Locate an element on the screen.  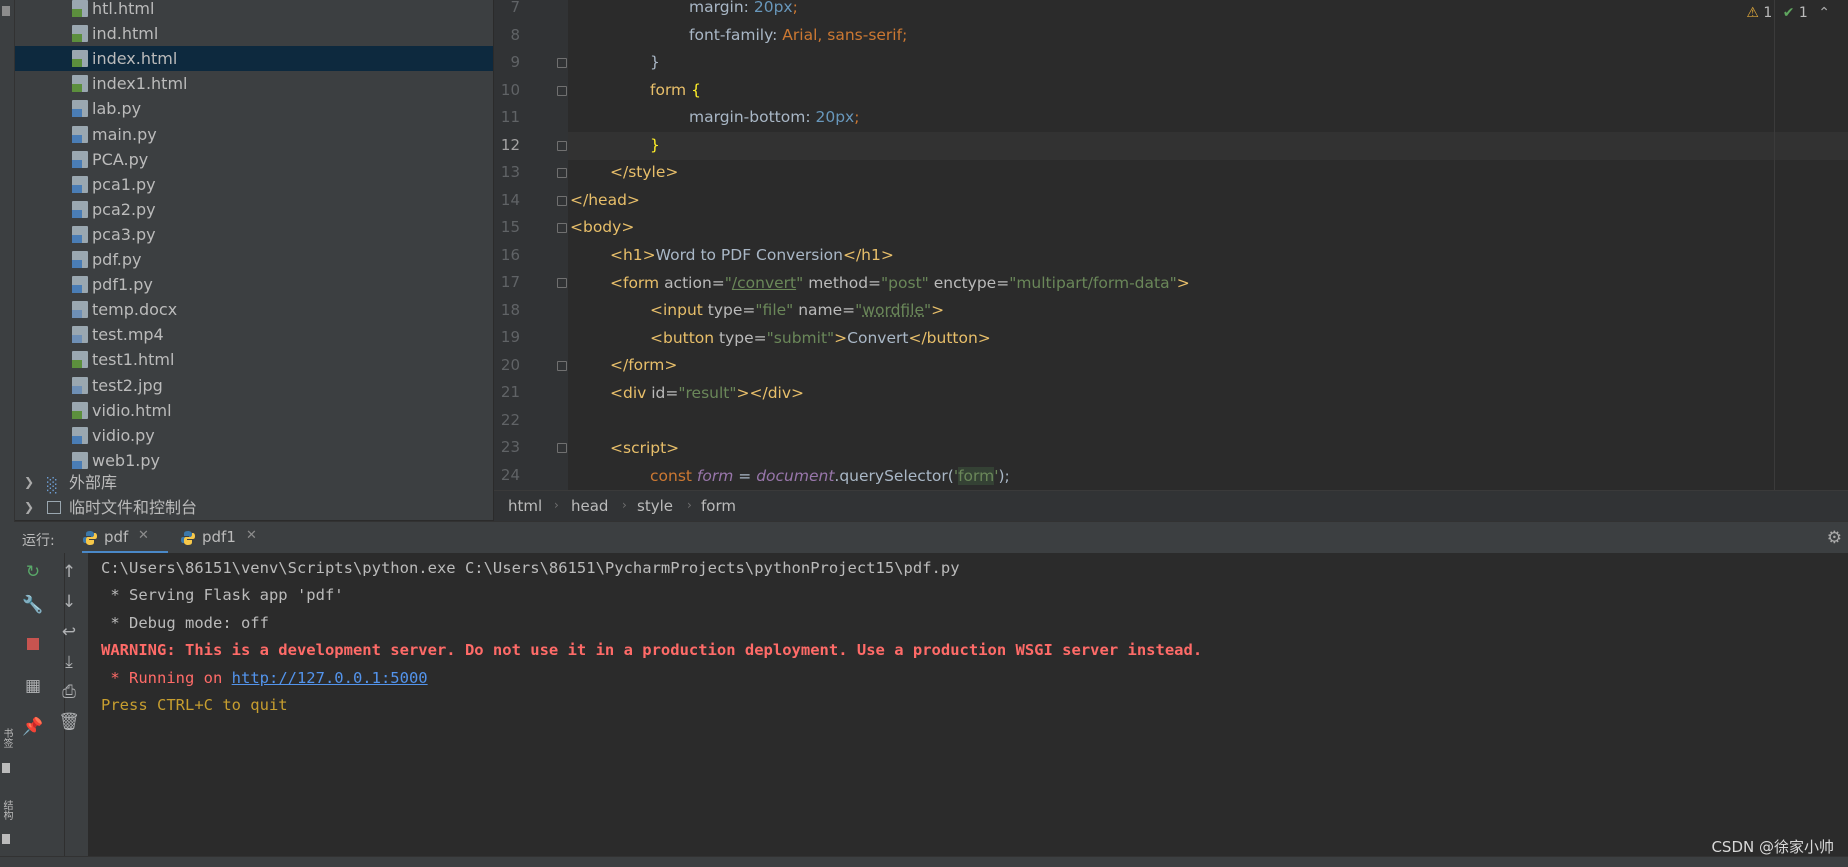
running-prefix: * Running on is located at coordinates (166, 678).